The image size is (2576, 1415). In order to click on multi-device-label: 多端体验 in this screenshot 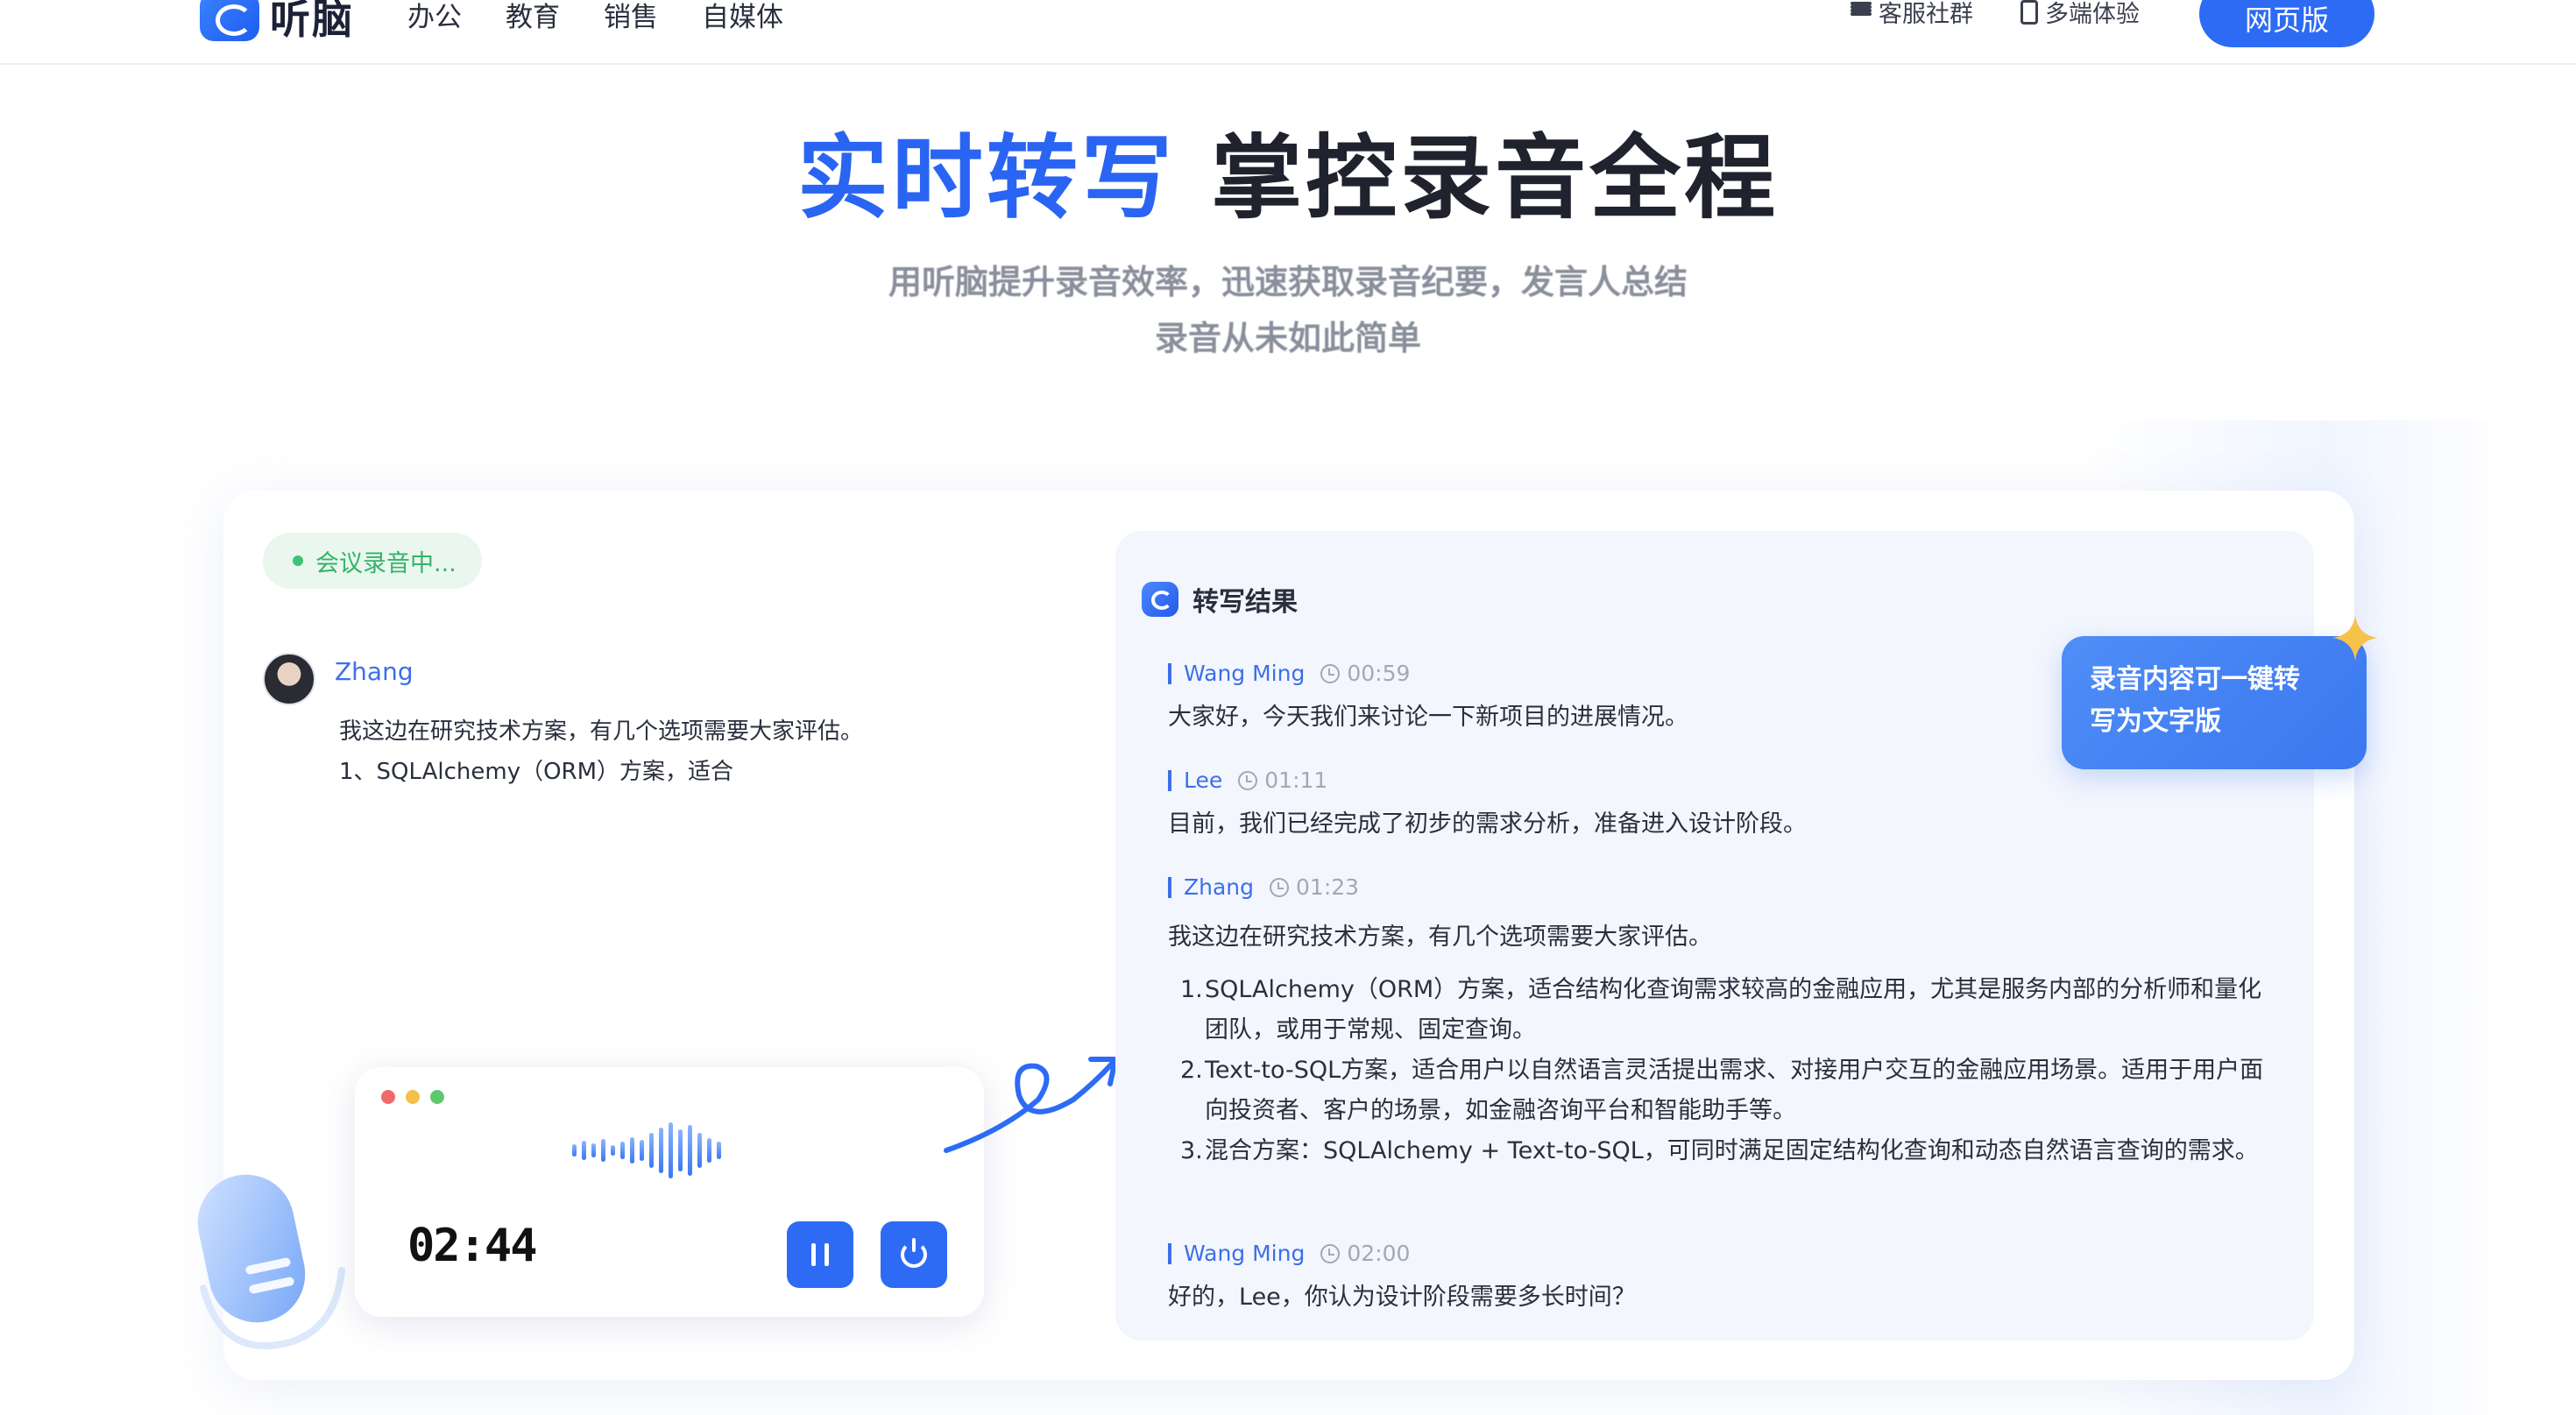, I will do `click(2092, 14)`.